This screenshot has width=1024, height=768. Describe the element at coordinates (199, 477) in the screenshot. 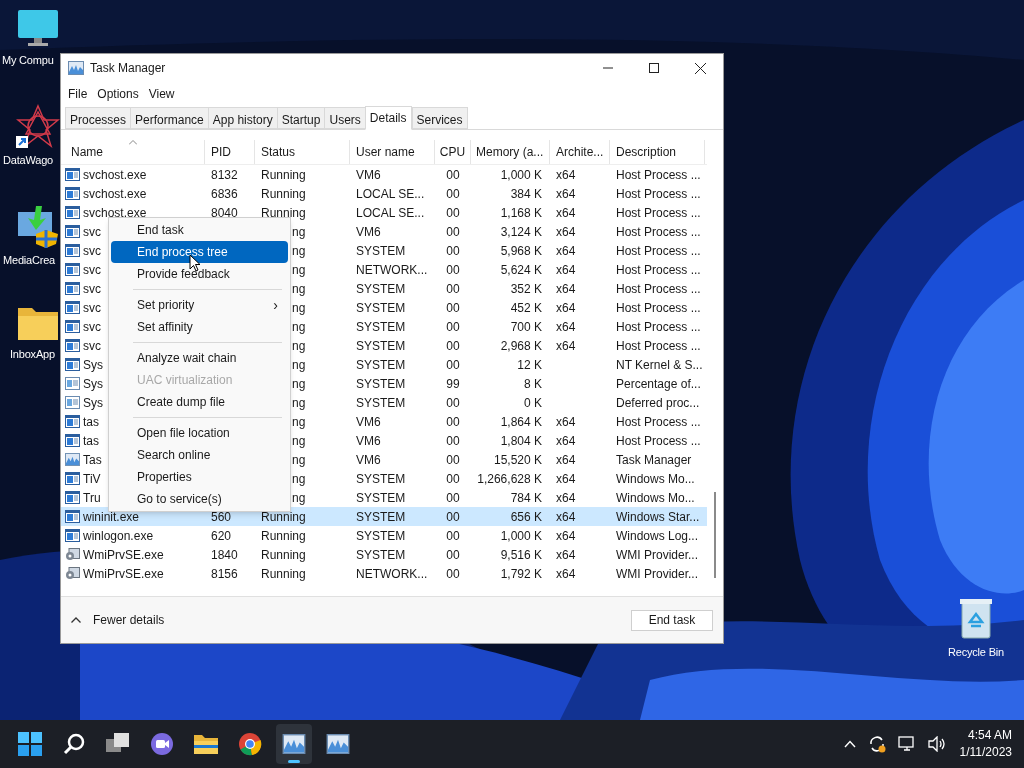

I see `menu-item: Properties` at that location.